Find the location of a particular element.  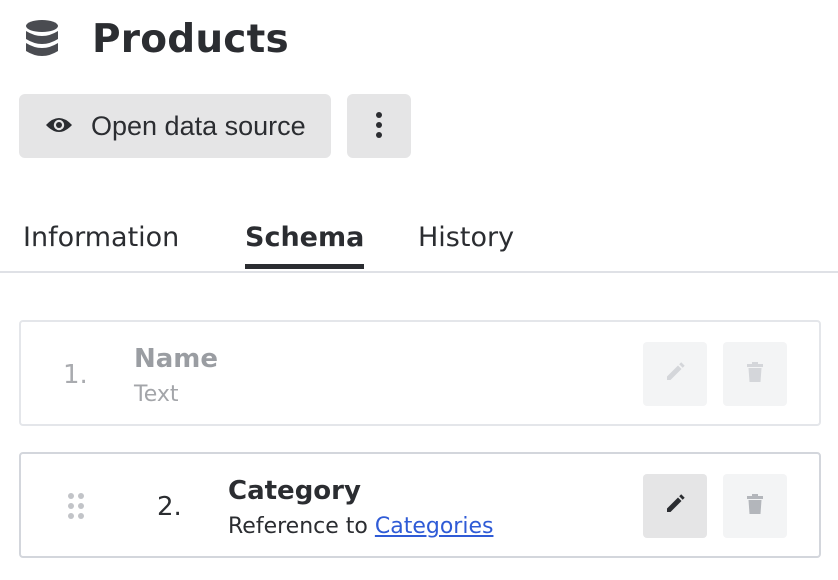

reference-link: Categories is located at coordinates (434, 526).